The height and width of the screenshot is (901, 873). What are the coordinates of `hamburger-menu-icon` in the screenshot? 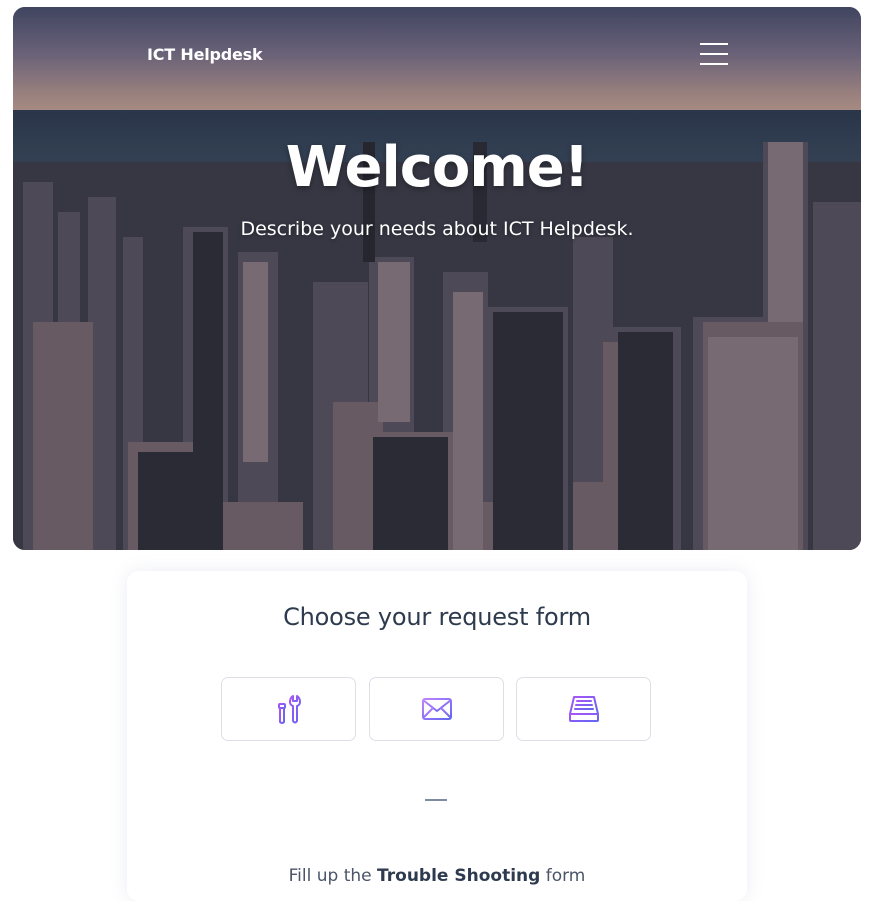 It's located at (715, 54).